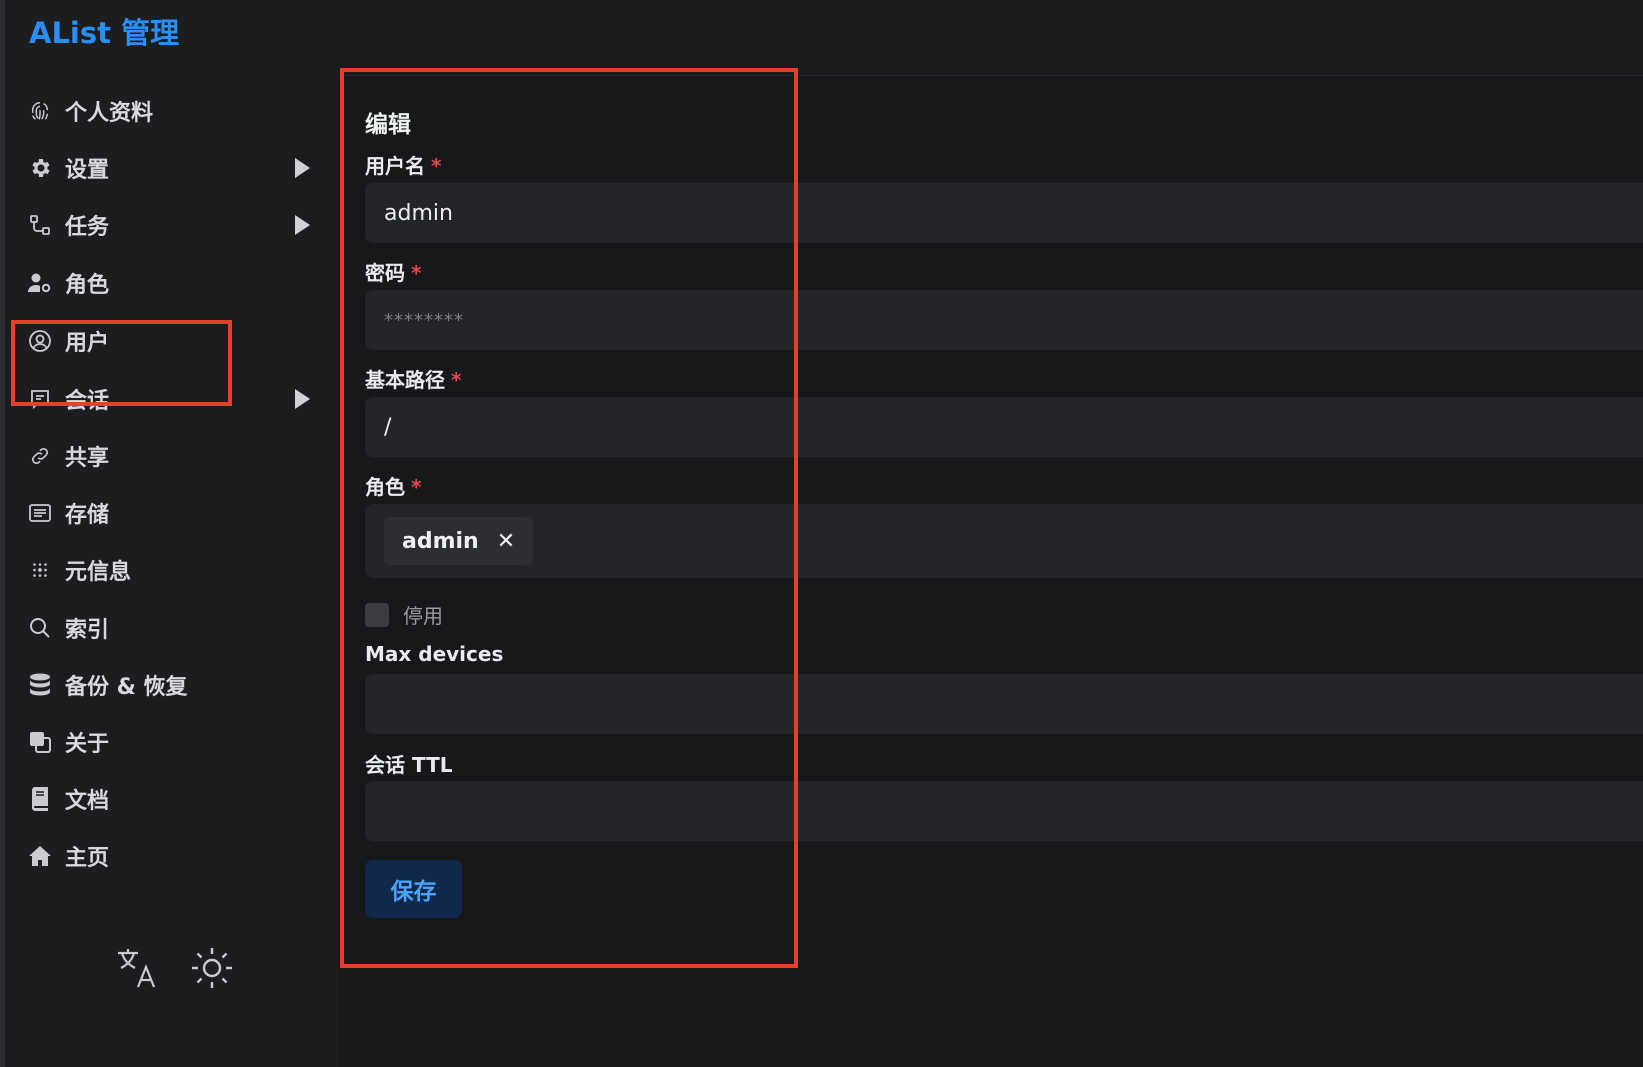 The image size is (1643, 1067). What do you see at coordinates (171, 399) in the screenshot?
I see `sidebar-item-sessions: 会话` at bounding box center [171, 399].